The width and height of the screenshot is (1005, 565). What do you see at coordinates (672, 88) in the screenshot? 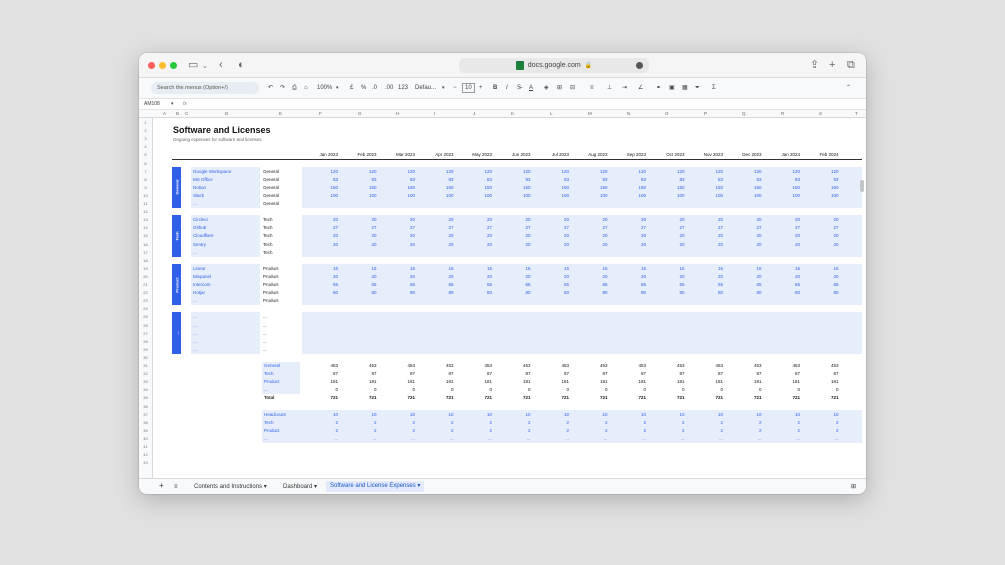
I see `insert-comment-icon: ▣` at bounding box center [672, 88].